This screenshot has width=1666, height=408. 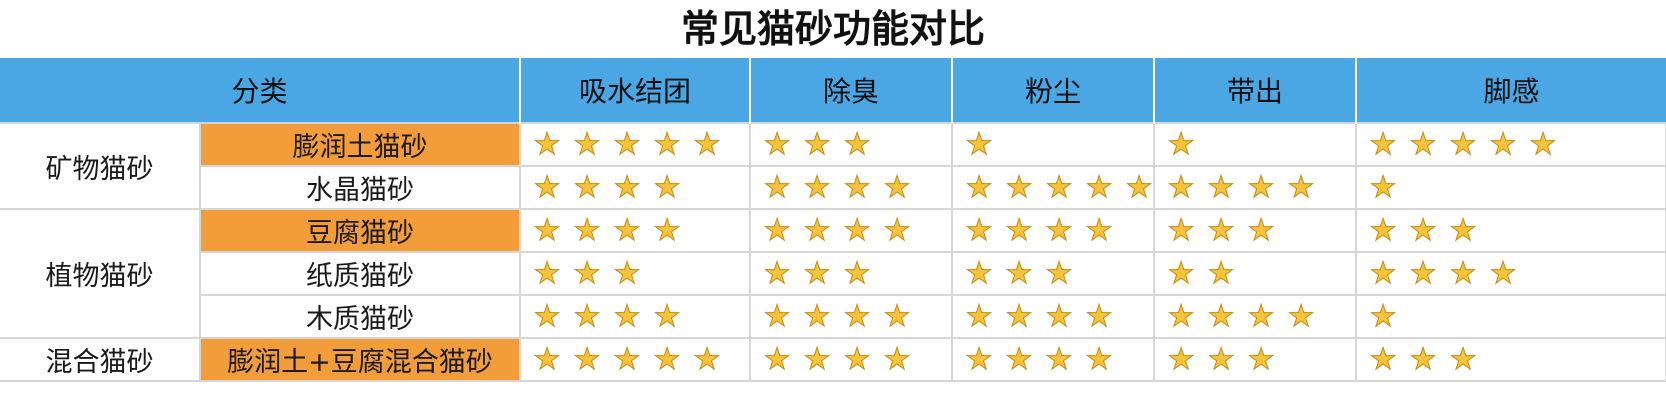 I want to click on header-tracking: 带出, so click(x=1256, y=90).